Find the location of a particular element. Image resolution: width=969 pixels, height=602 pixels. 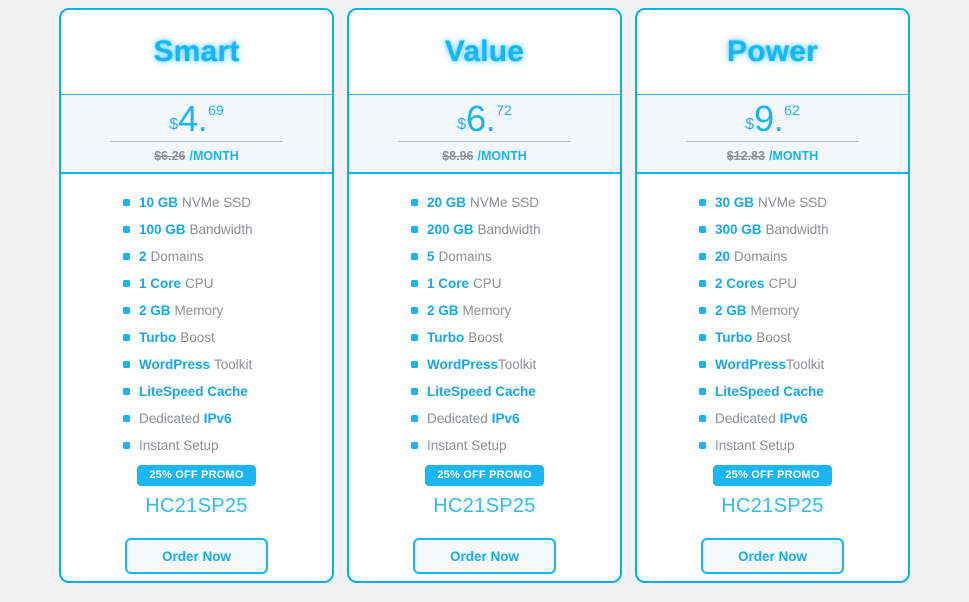

price-amount: $ 9. 62 is located at coordinates (772, 118).